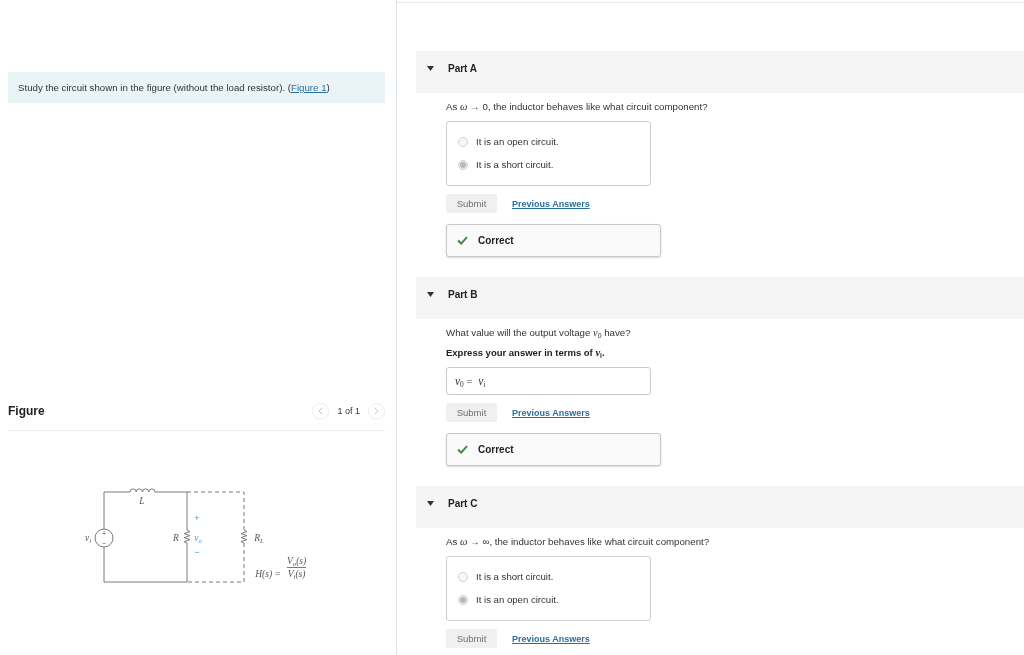 This screenshot has width=1024, height=655. What do you see at coordinates (197, 518) in the screenshot?
I see `output-plus-label: +` at bounding box center [197, 518].